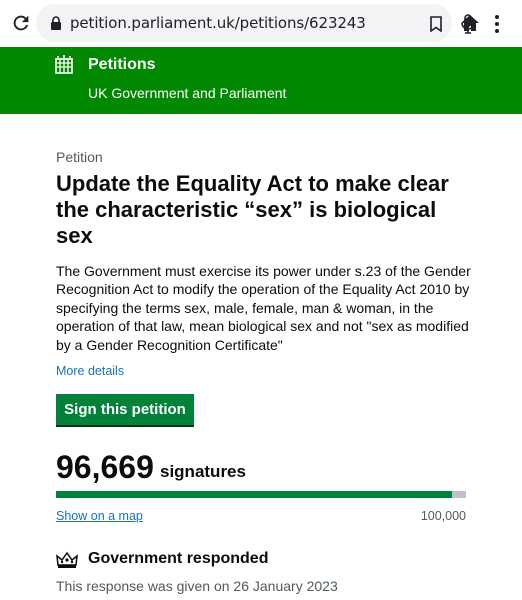 The image size is (522, 600). What do you see at coordinates (497, 24) in the screenshot?
I see `more-vert-icon` at bounding box center [497, 24].